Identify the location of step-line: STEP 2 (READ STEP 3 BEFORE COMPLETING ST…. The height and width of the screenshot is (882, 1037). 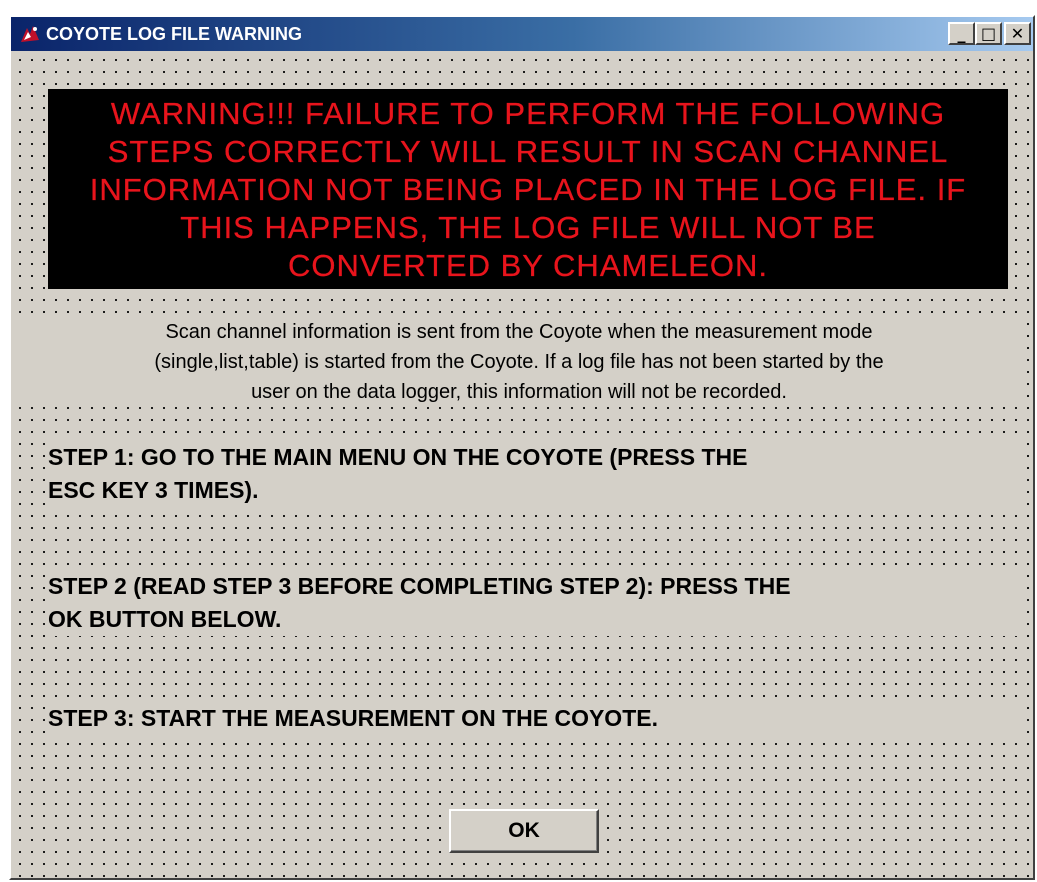
(419, 586).